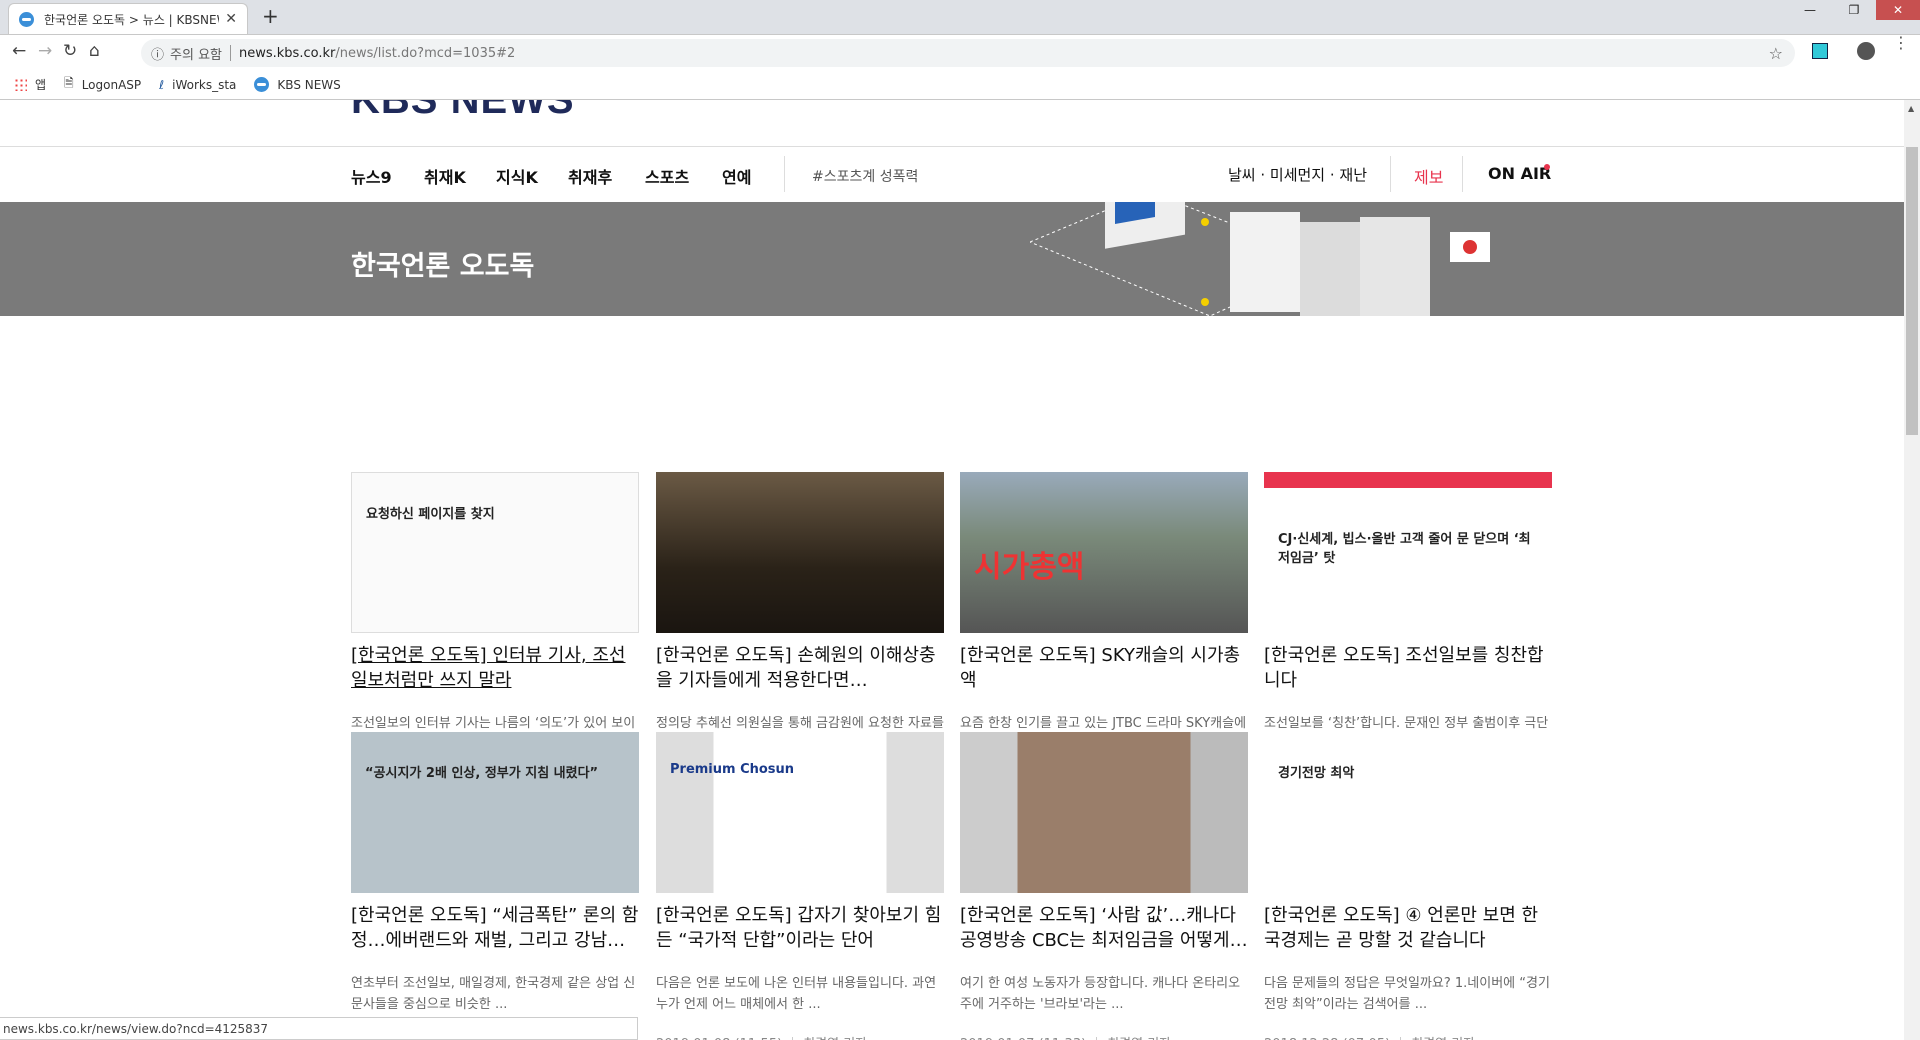 This screenshot has height=1040, width=1920. I want to click on home-icon: ⌂, so click(94, 51).